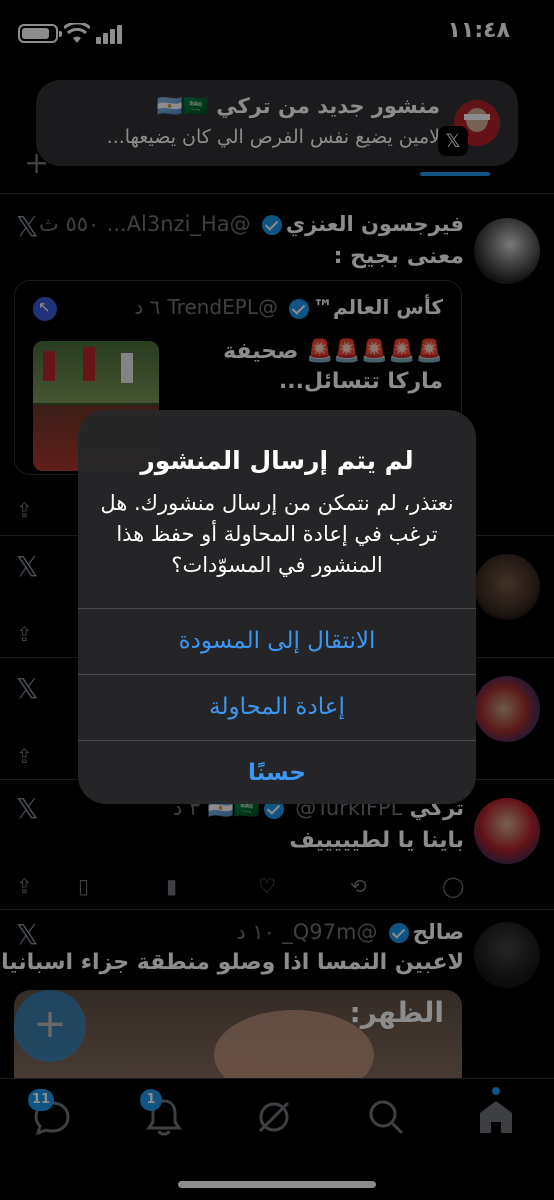  I want to click on alert-title: لم يتم إرسال المنشور, so click(277, 460).